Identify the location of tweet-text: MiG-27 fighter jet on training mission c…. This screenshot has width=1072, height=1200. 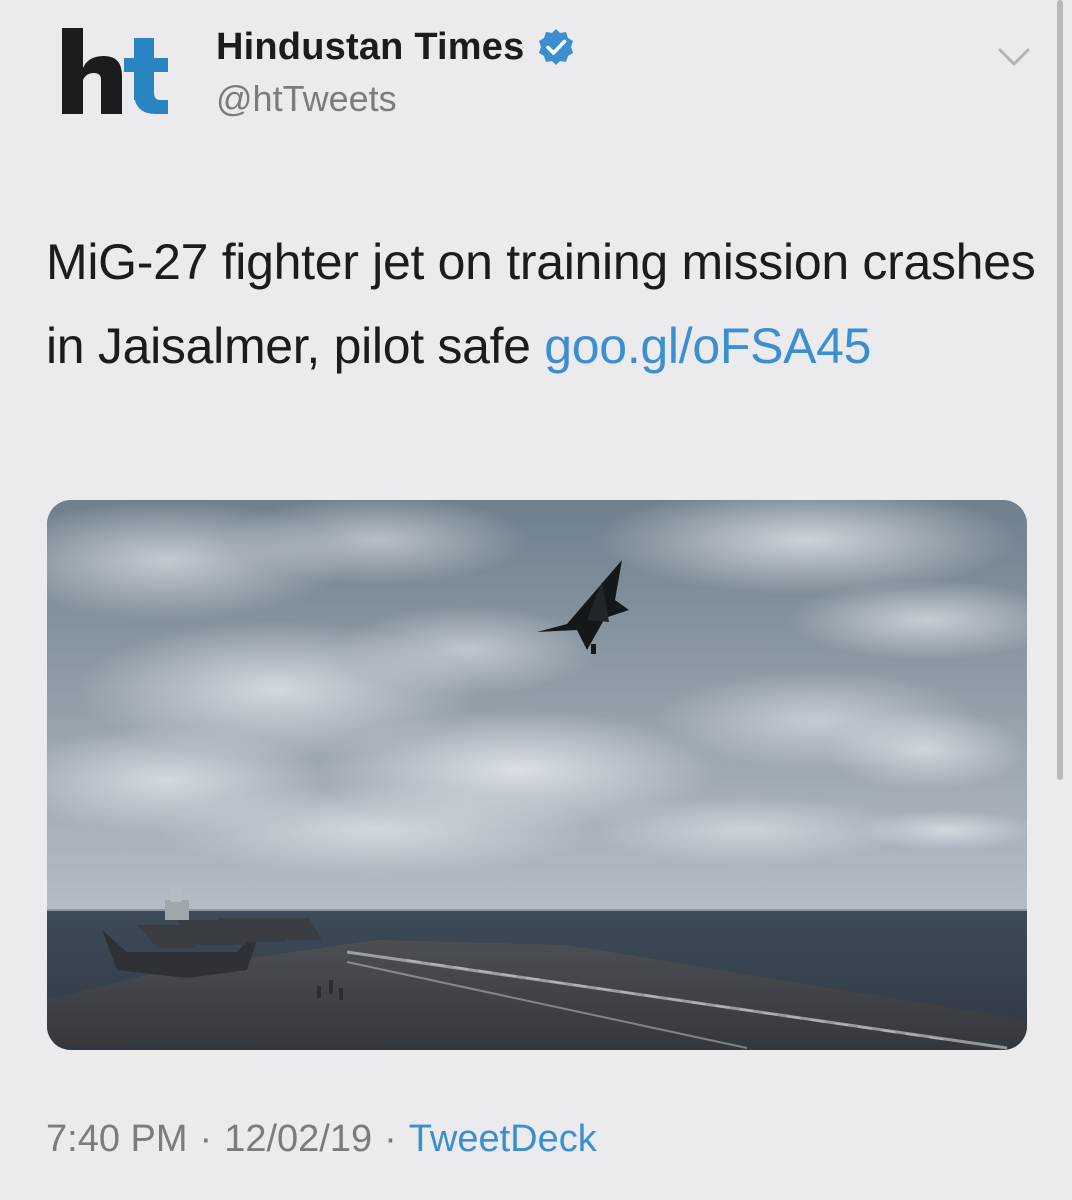
(541, 304).